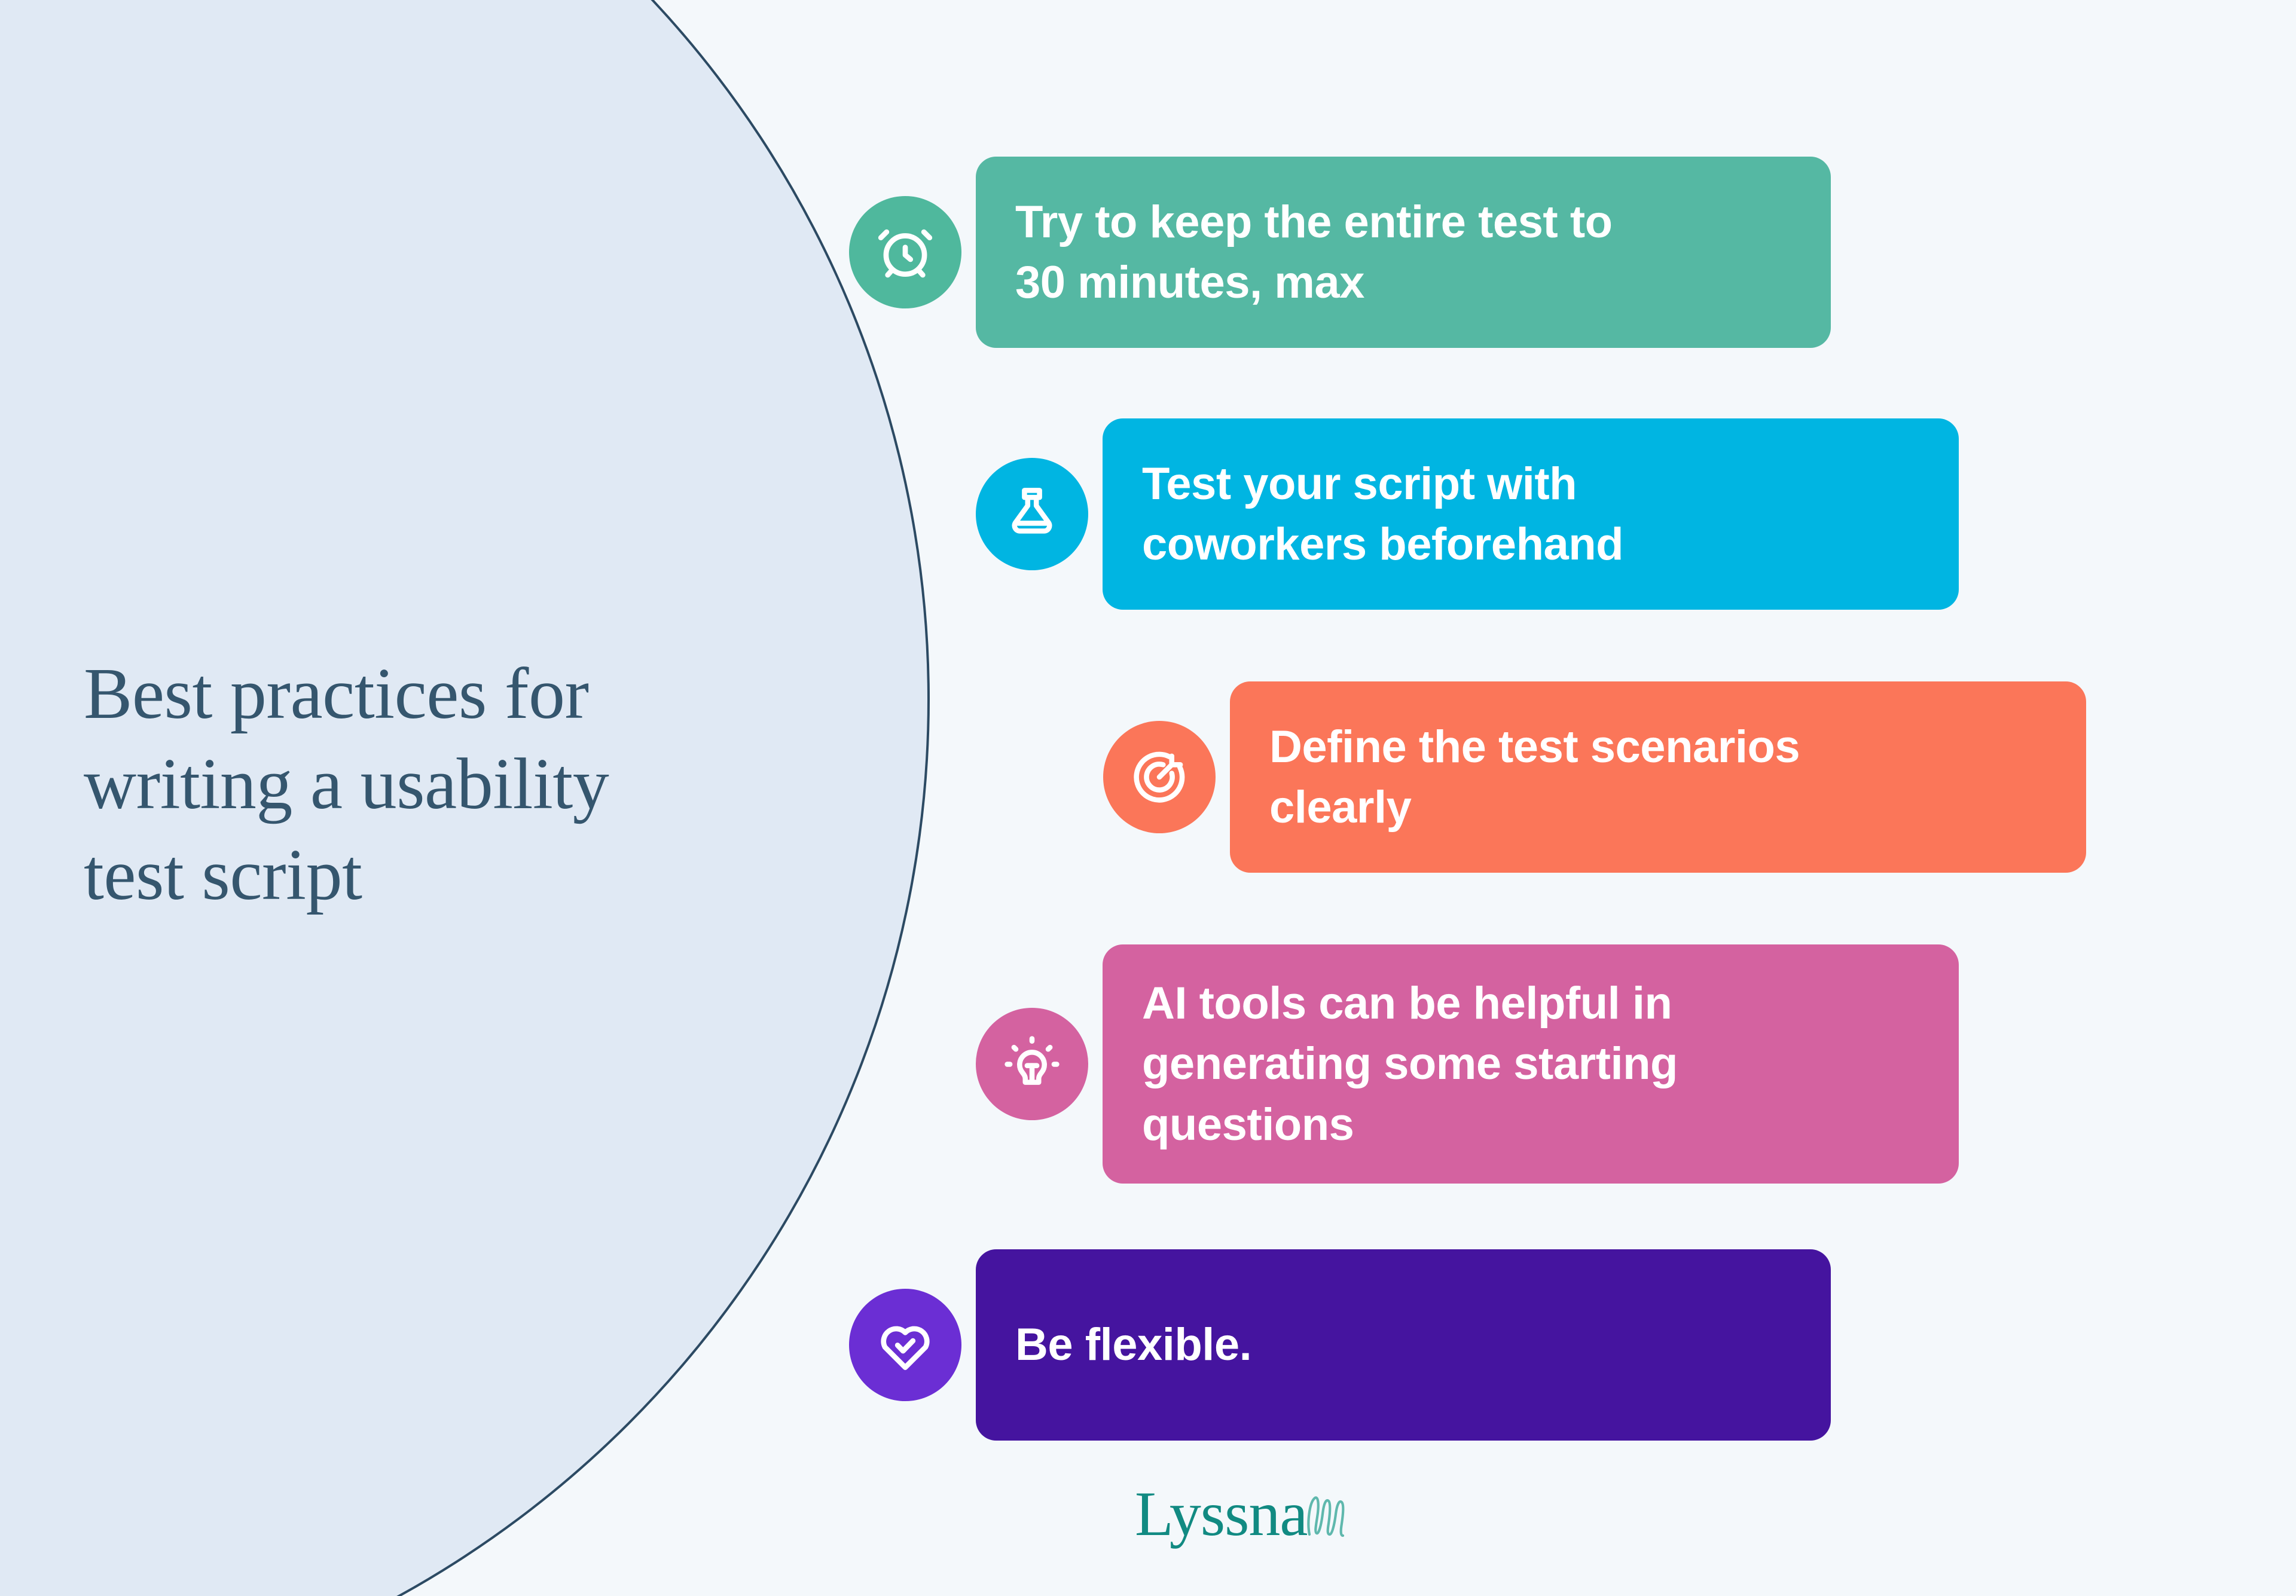 This screenshot has height=1596, width=2296. Describe the element at coordinates (1032, 1064) in the screenshot. I see `lightbulb-icon` at that location.